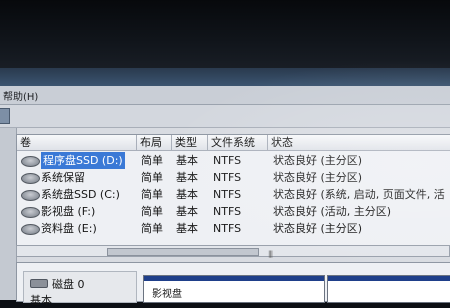 This screenshot has height=308, width=450. I want to click on scrollbar-grip: |||, so click(270, 254).